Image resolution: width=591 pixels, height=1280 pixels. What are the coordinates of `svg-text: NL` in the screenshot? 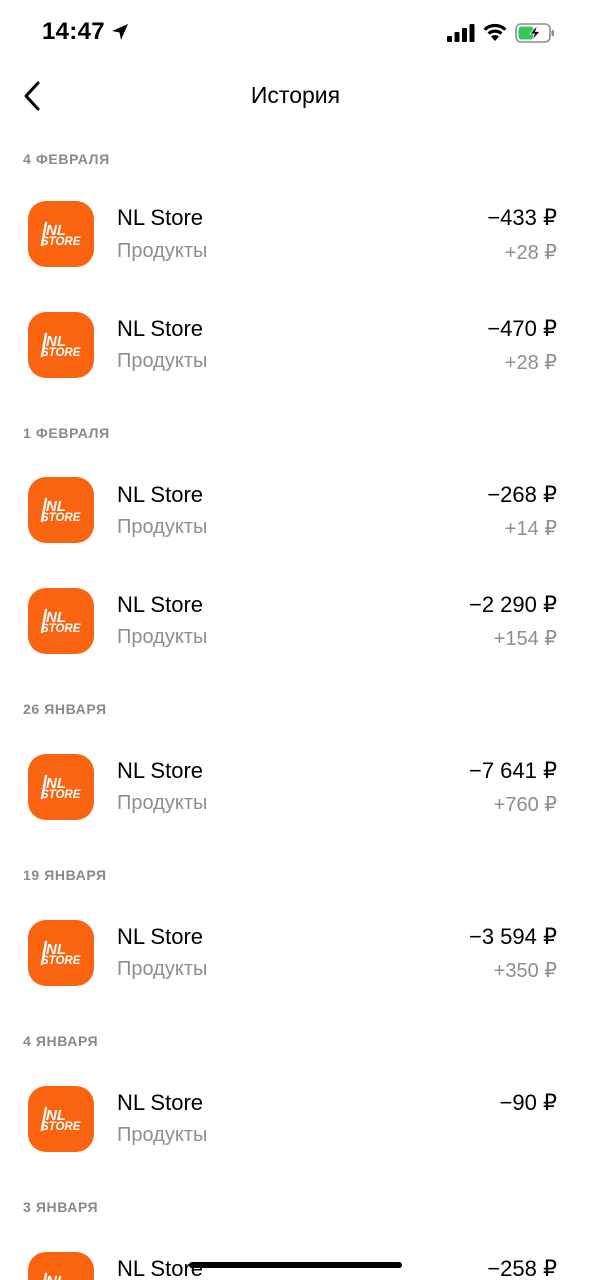 It's located at (56, 1276).